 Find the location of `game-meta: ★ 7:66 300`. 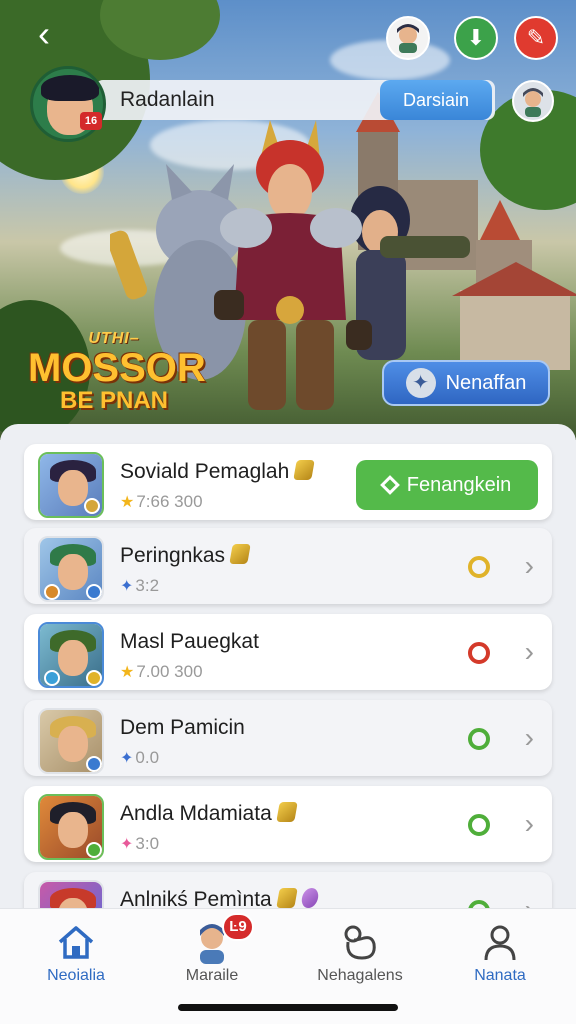

game-meta: ★ 7:66 300 is located at coordinates (161, 501).